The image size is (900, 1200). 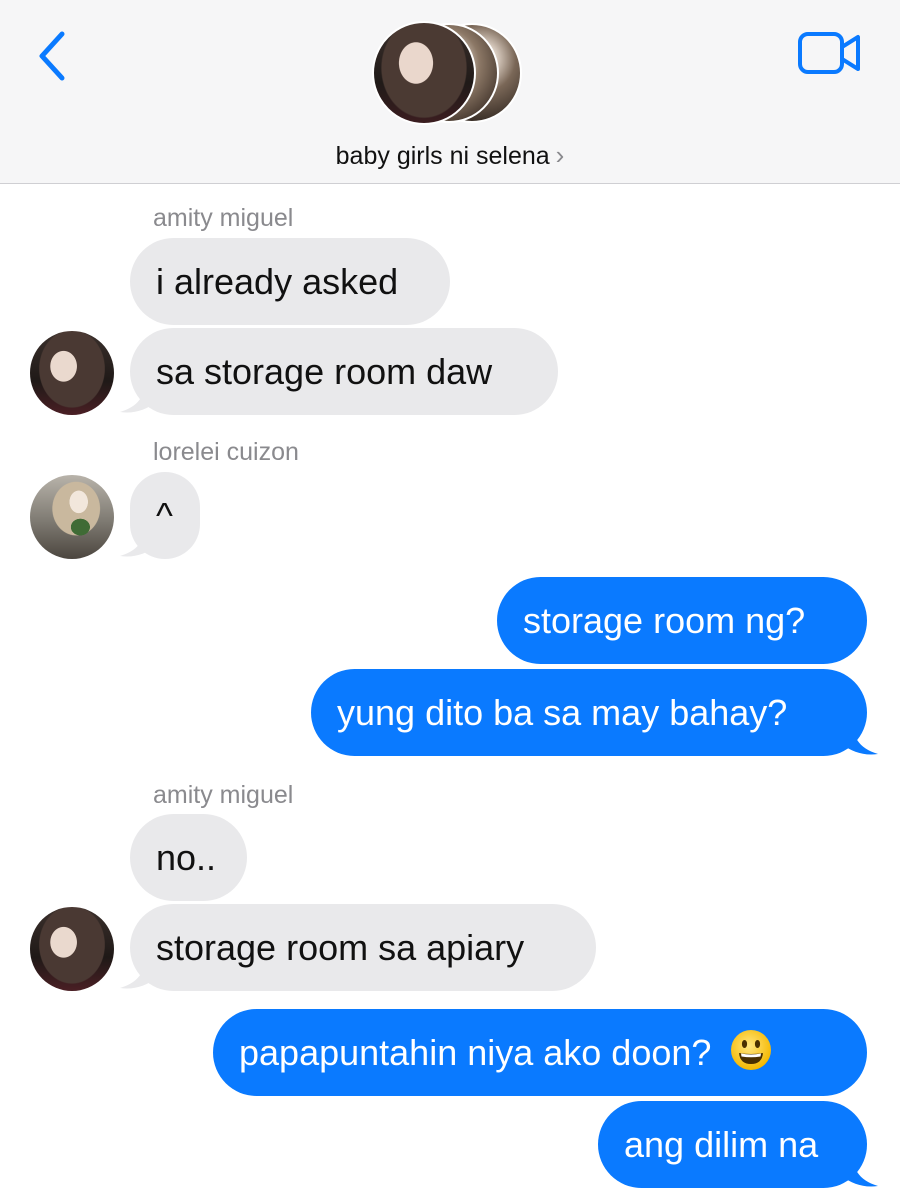 I want to click on incoming-message-bubble: no.., so click(x=188, y=857).